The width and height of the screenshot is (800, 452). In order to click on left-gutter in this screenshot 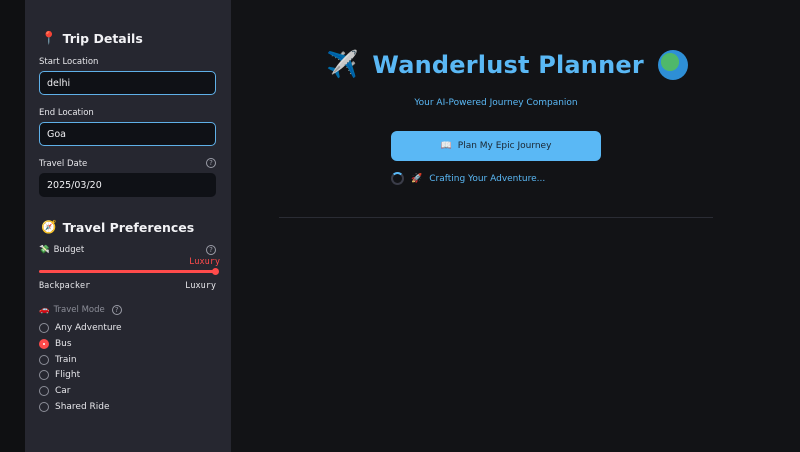, I will do `click(12, 226)`.